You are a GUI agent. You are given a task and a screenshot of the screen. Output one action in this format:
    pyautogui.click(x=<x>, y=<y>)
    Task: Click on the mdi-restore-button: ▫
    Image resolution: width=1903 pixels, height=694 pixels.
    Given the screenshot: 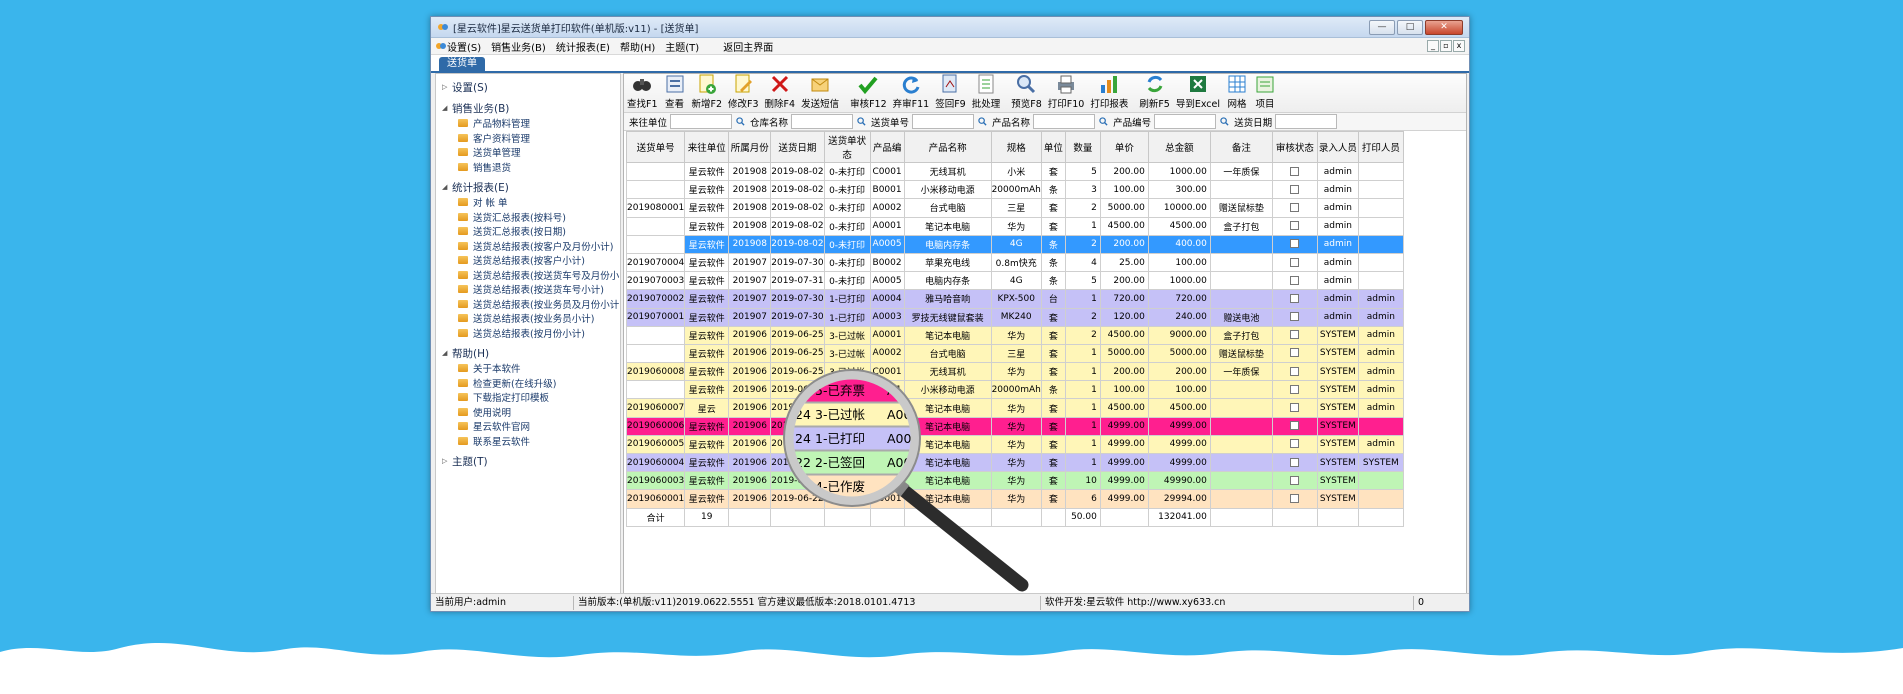 What is the action you would take?
    pyautogui.click(x=1446, y=46)
    